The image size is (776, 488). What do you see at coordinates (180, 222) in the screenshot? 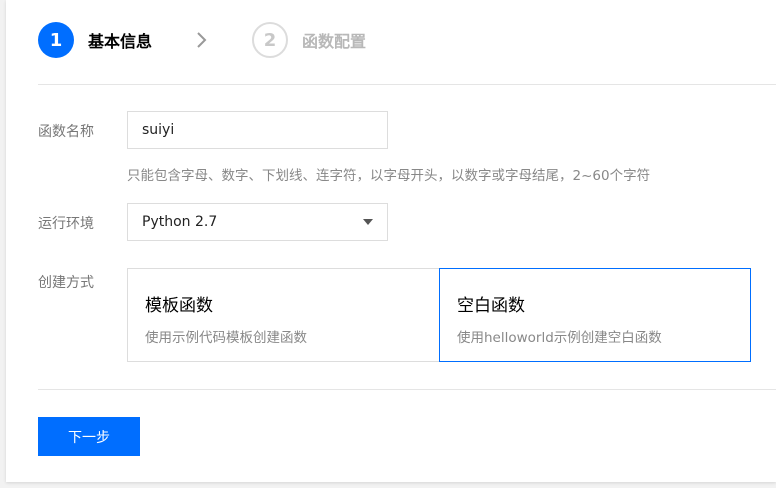
I see `runtime-selected-value: Python 2.7` at bounding box center [180, 222].